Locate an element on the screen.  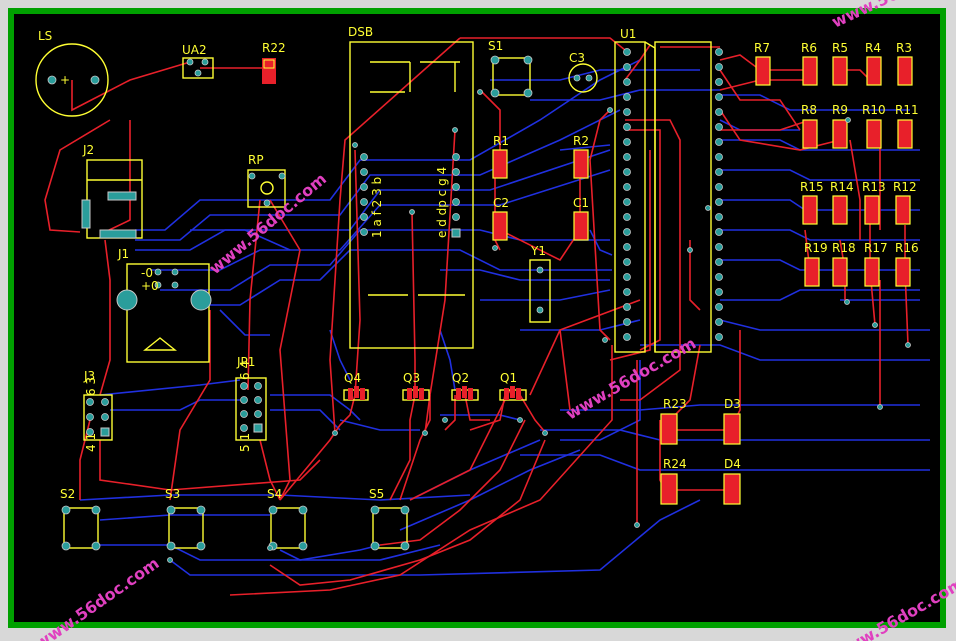
label-c1: C1 is located at coordinates (581, 203).